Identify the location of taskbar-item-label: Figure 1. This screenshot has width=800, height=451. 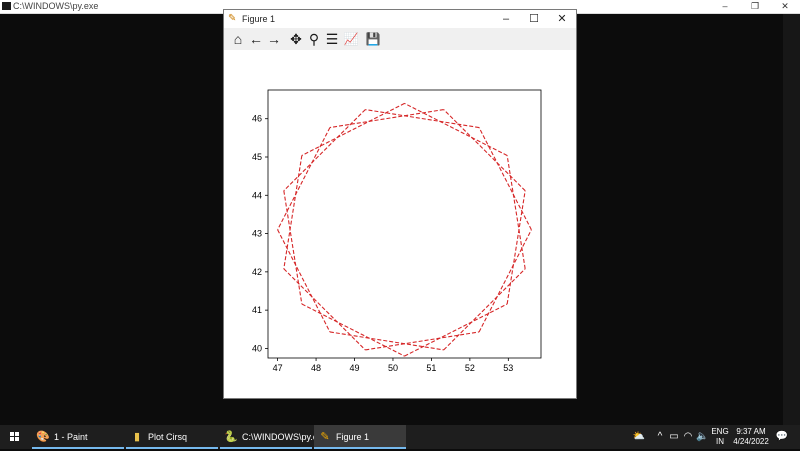
(353, 437).